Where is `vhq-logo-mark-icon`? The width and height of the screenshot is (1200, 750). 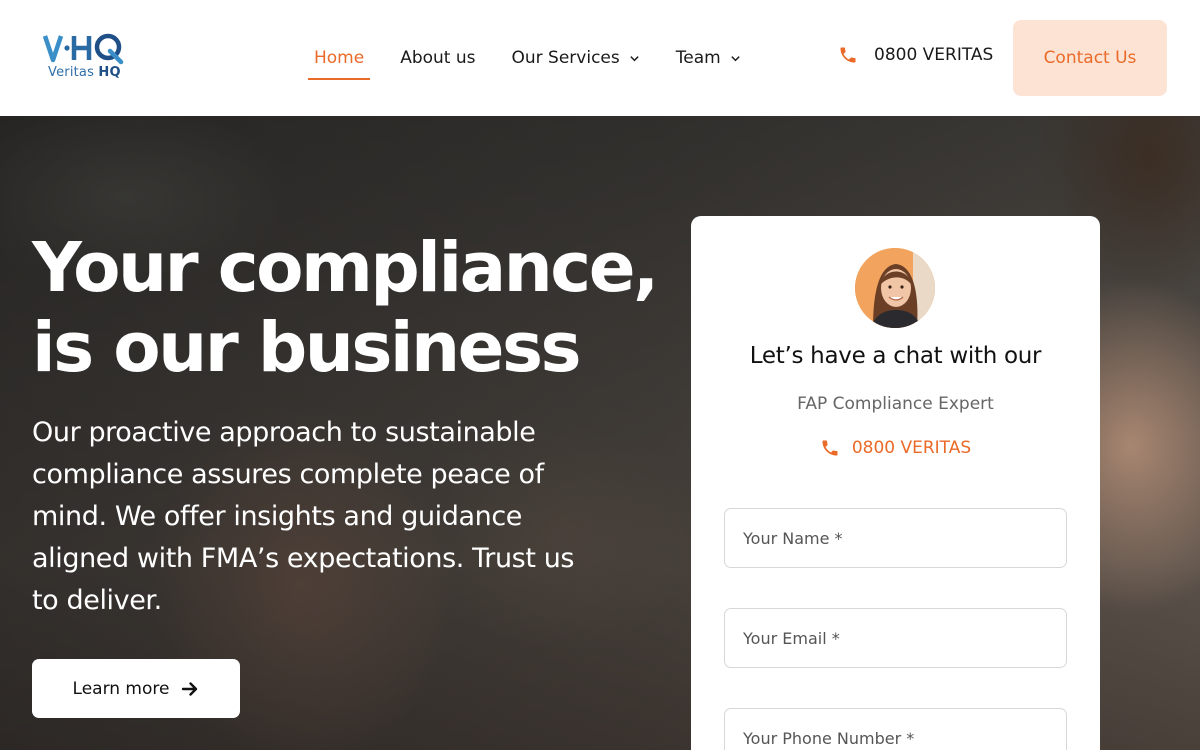 vhq-logo-mark-icon is located at coordinates (83, 49).